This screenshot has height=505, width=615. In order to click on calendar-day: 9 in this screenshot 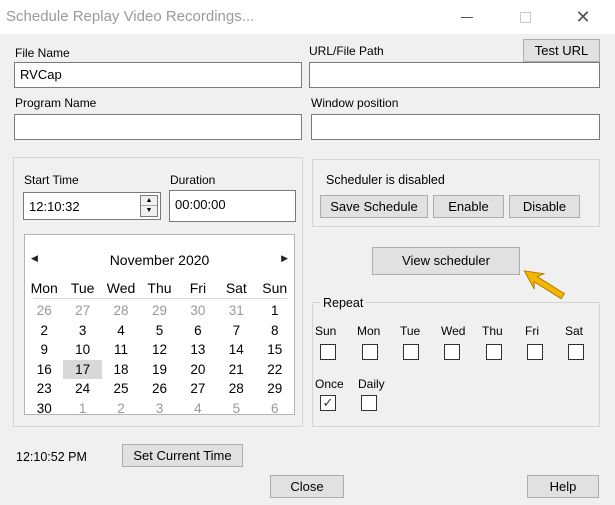, I will do `click(44, 350)`.